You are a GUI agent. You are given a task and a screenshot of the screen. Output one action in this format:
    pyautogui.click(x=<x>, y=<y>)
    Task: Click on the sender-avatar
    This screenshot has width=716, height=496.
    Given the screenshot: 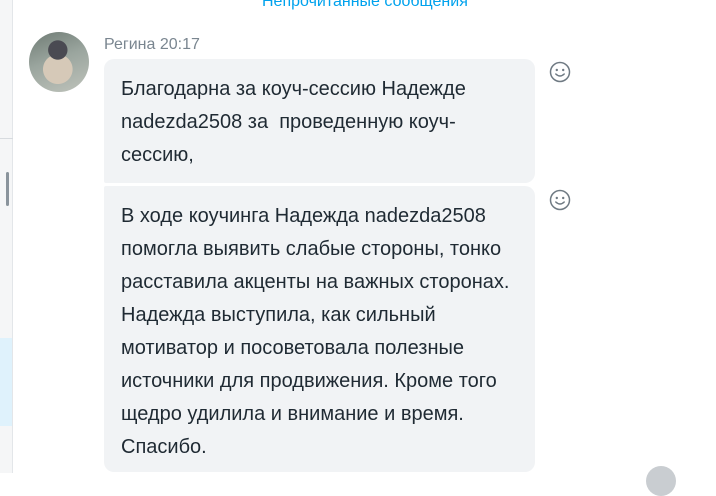 What is the action you would take?
    pyautogui.click(x=59, y=62)
    